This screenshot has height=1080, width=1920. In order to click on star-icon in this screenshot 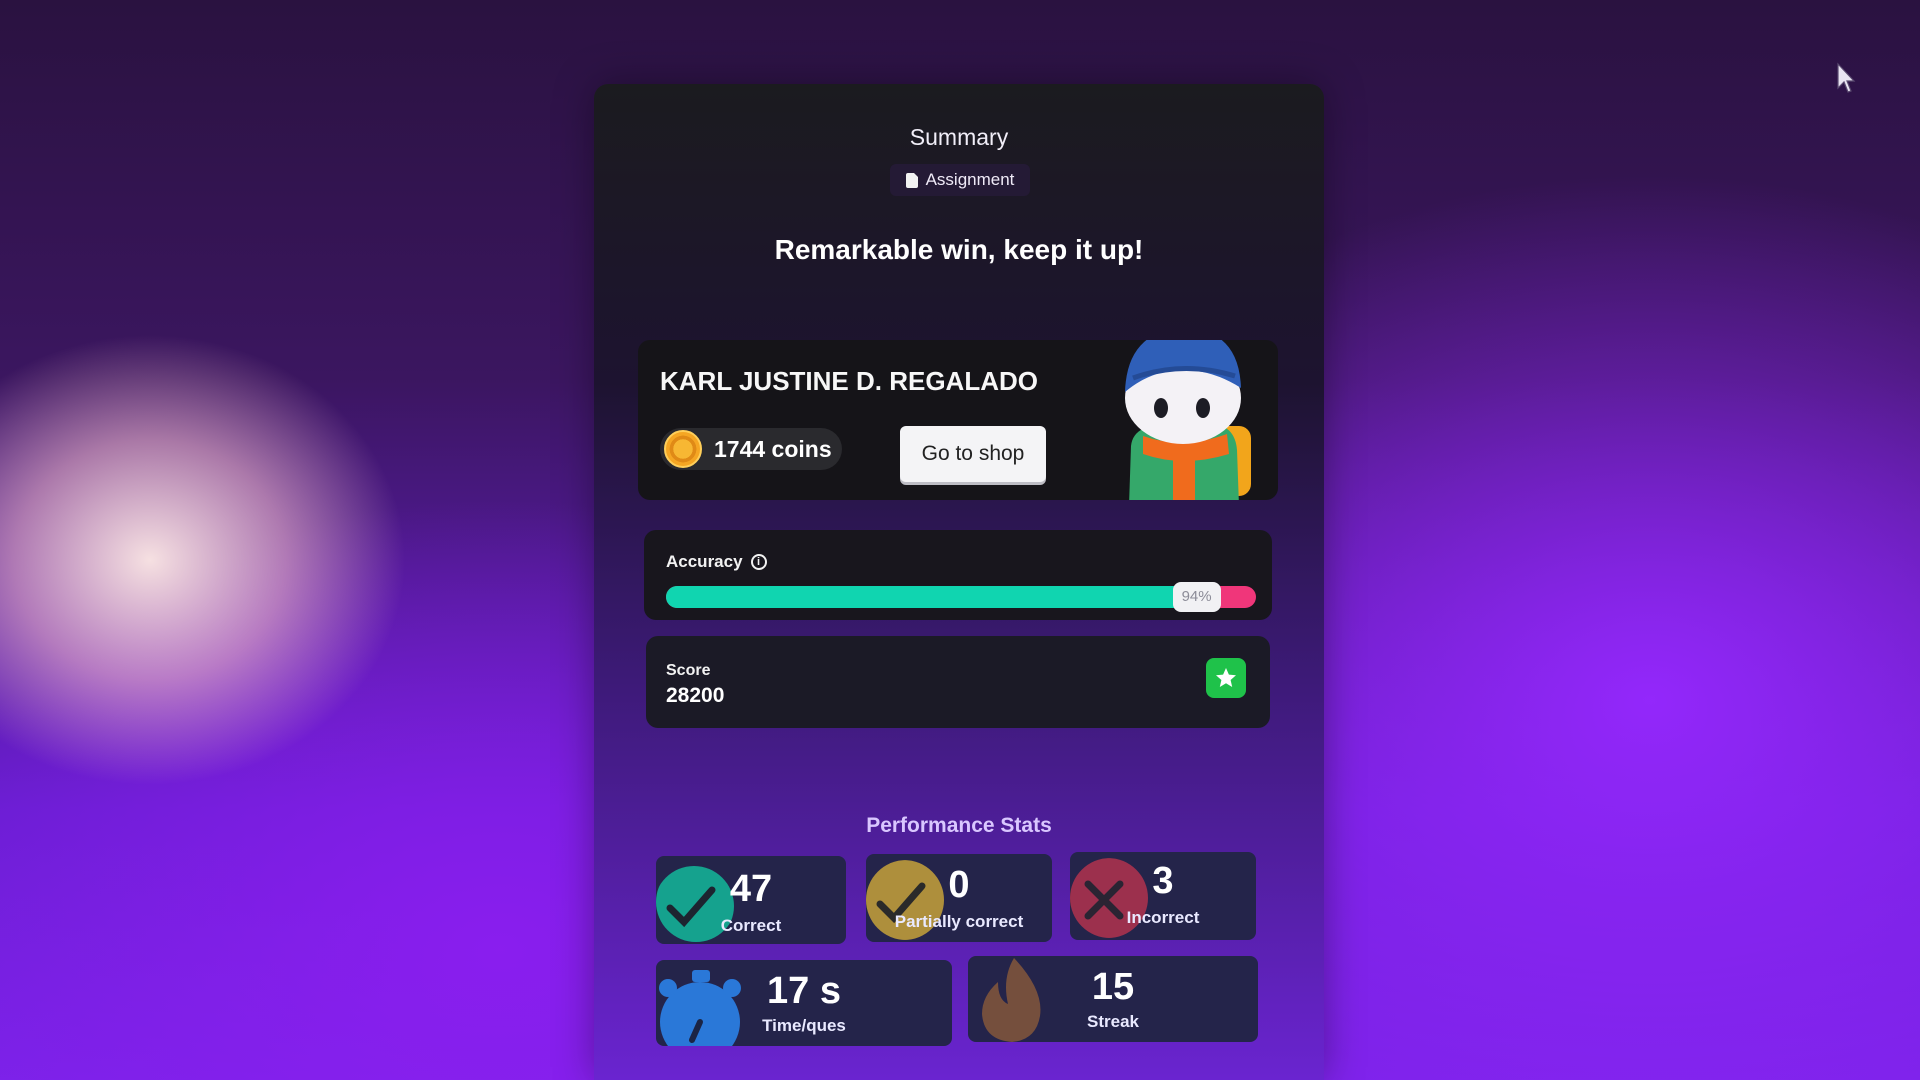, I will do `click(1226, 678)`.